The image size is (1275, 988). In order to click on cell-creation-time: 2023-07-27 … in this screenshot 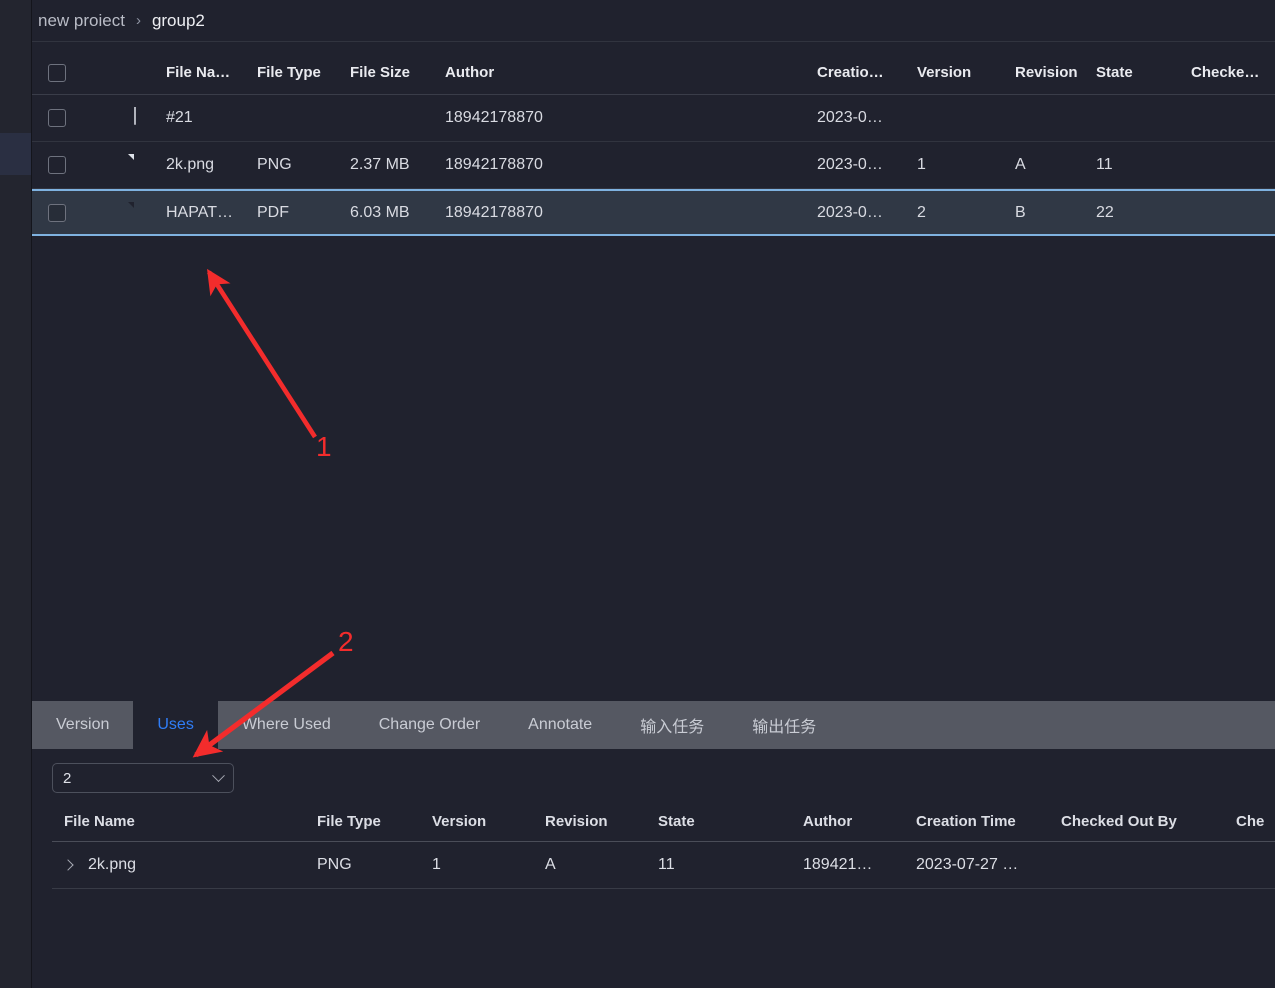, I will do `click(967, 864)`.